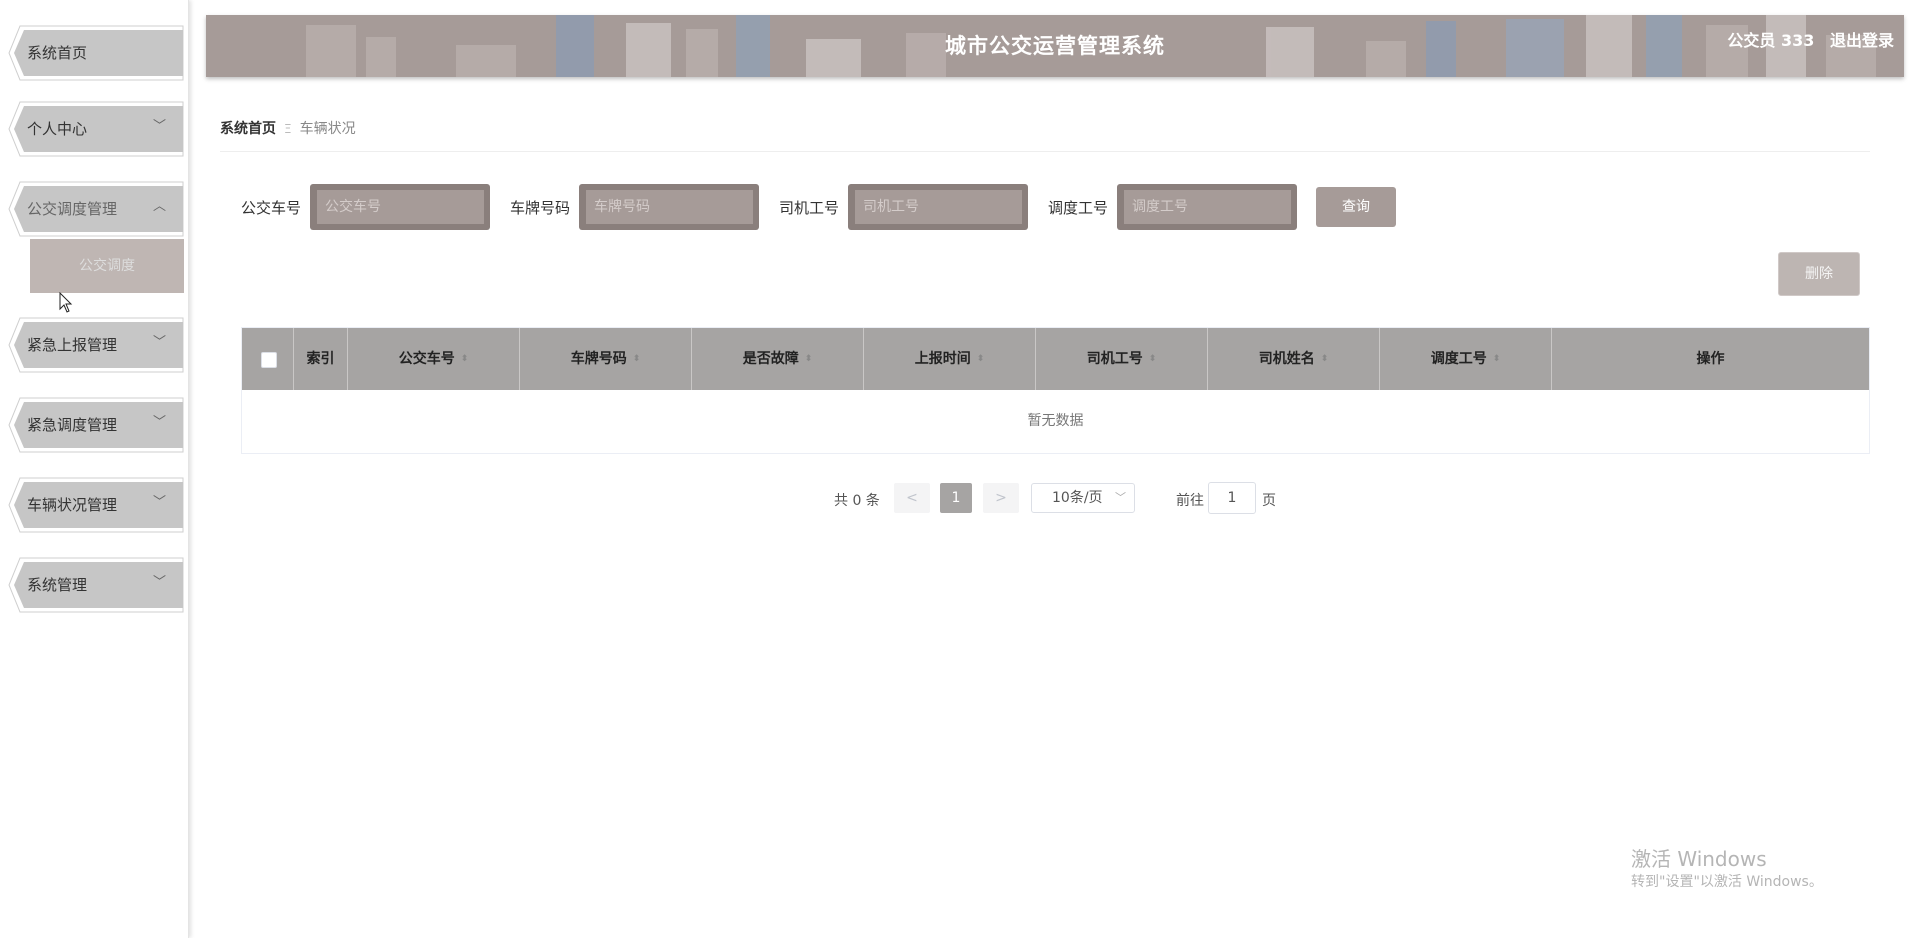 The image size is (1918, 938). I want to click on column-header-label: 司机工号, so click(1114, 359).